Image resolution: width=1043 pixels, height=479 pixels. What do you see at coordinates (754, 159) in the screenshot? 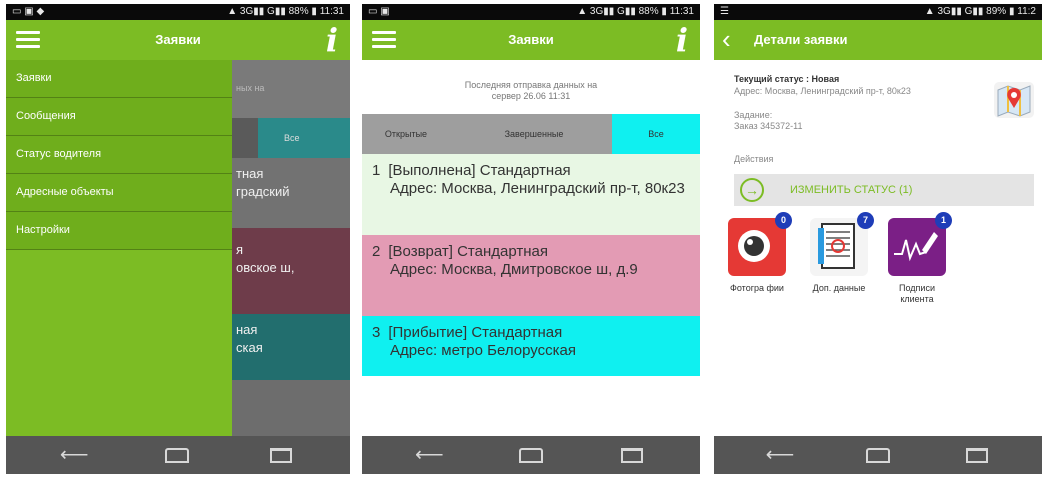
I see `actions-label: Действия` at bounding box center [754, 159].